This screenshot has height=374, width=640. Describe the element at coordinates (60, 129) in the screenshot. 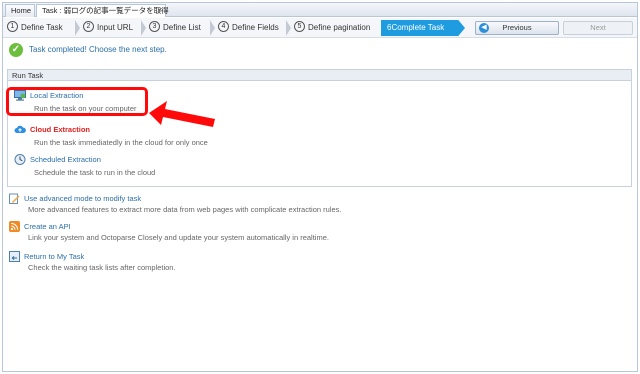

I see `option-title: Cloud Extraction` at that location.